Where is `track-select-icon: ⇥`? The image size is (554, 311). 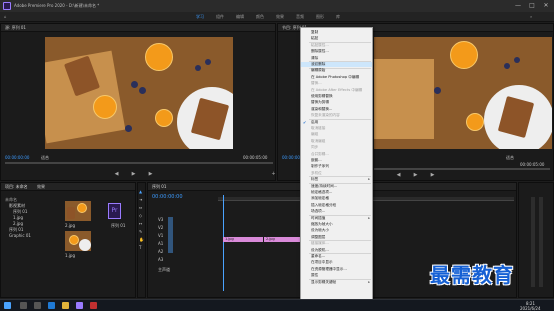
track-select-icon: ⇥ is located at coordinates (140, 199).